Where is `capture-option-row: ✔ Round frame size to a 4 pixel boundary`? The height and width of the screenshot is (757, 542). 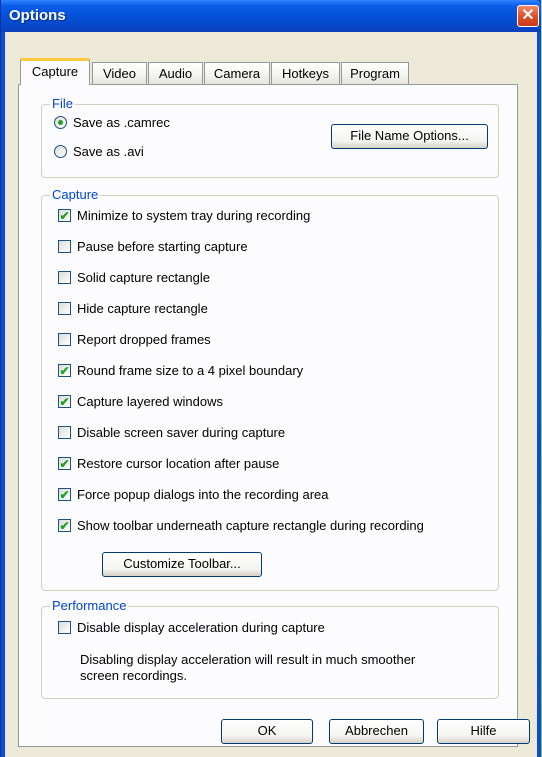 capture-option-row: ✔ Round frame size to a 4 pixel boundary is located at coordinates (180, 370).